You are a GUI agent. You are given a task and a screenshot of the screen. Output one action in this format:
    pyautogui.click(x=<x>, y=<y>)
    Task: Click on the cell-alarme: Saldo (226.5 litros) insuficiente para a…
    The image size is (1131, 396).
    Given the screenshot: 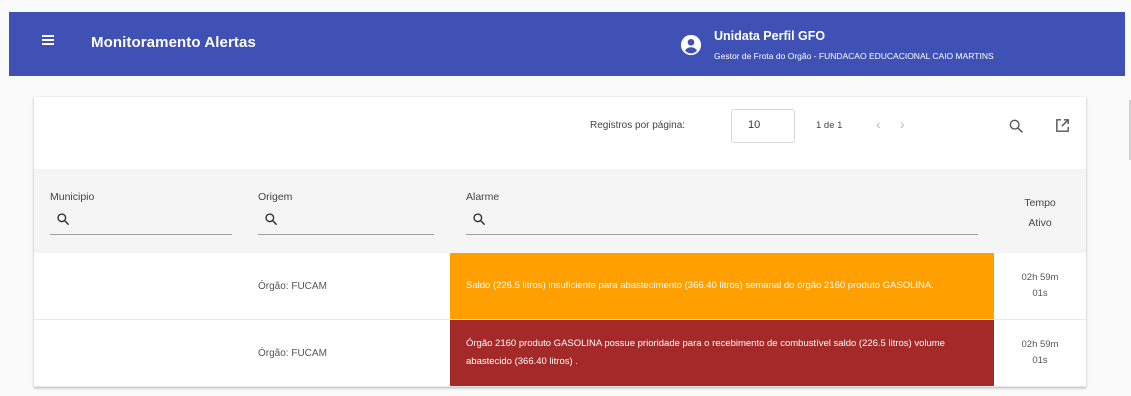 What is the action you would take?
    pyautogui.click(x=722, y=286)
    